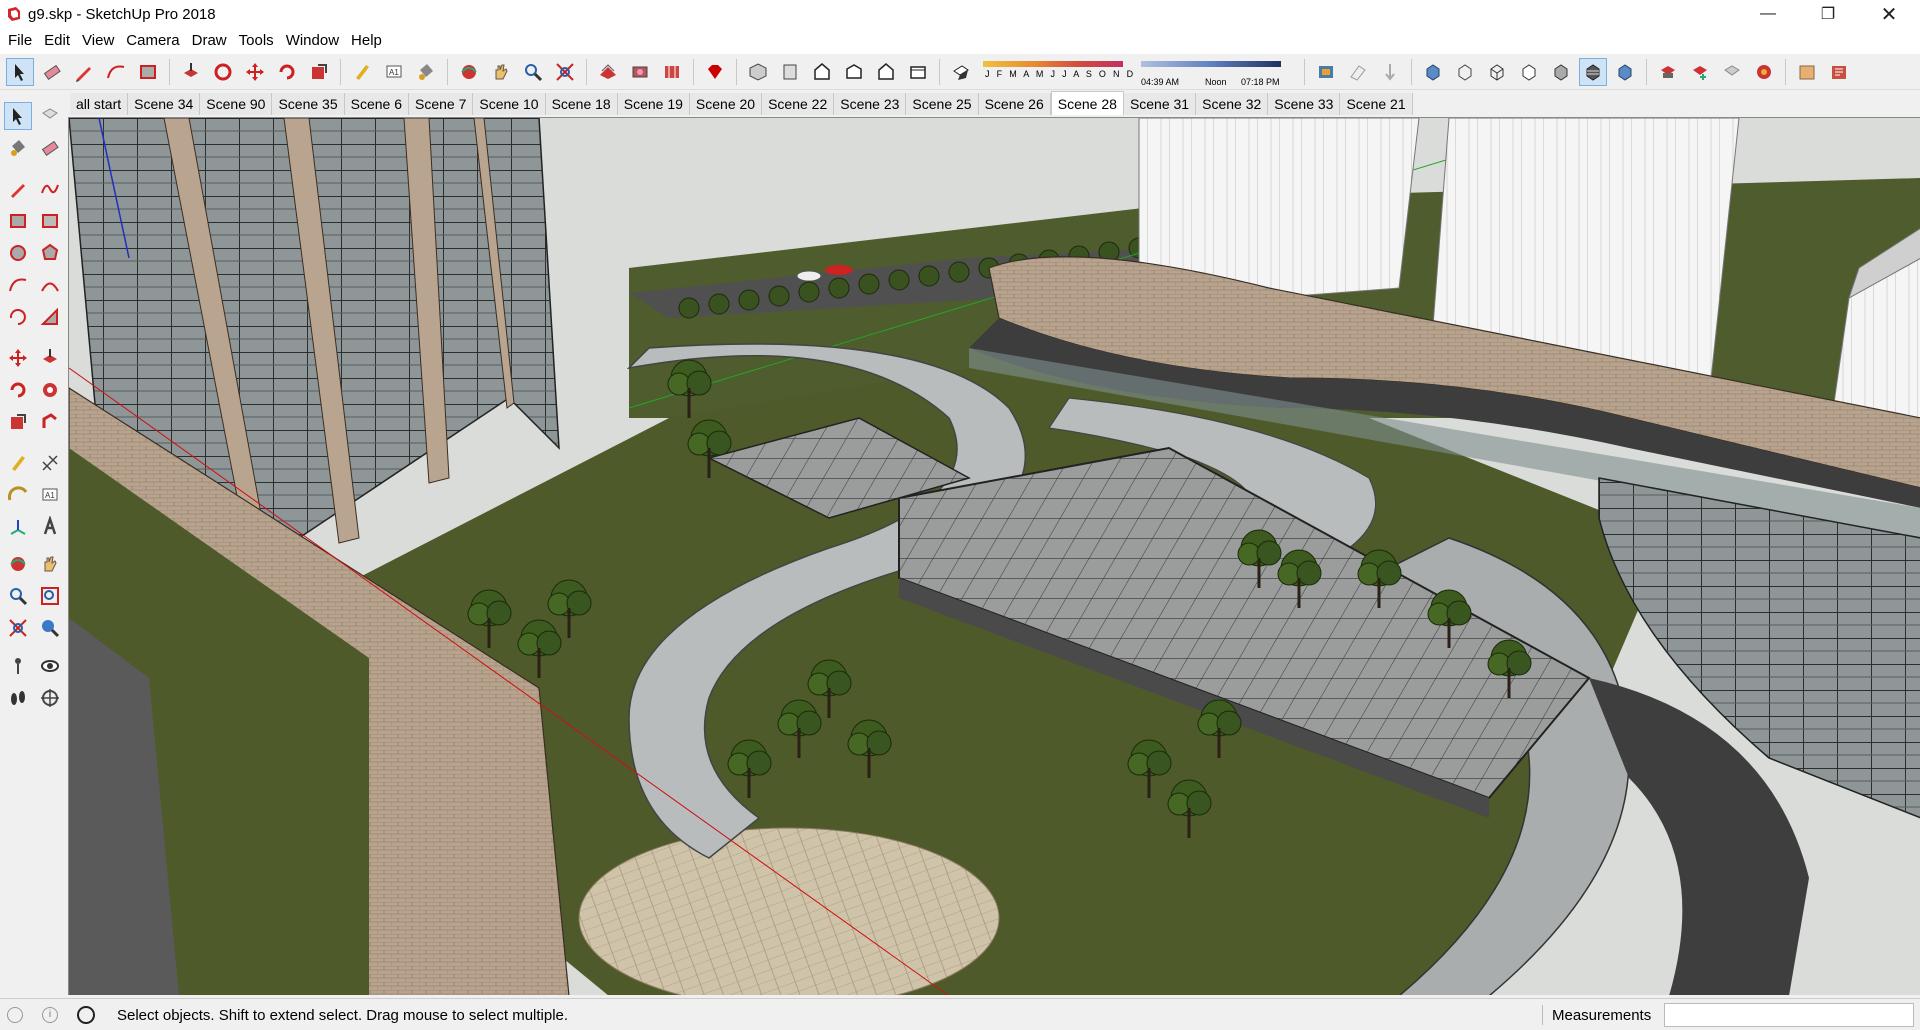 The height and width of the screenshot is (1030, 1920). What do you see at coordinates (18, 698) in the screenshot?
I see `walk-icon` at bounding box center [18, 698].